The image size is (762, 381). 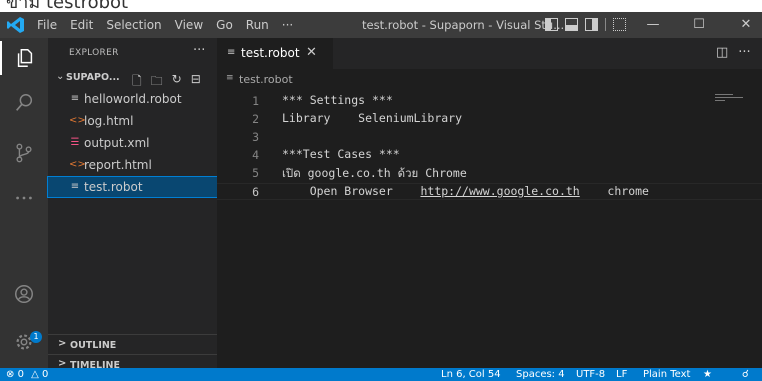 I want to click on close-window-button: ✕, so click(x=746, y=25).